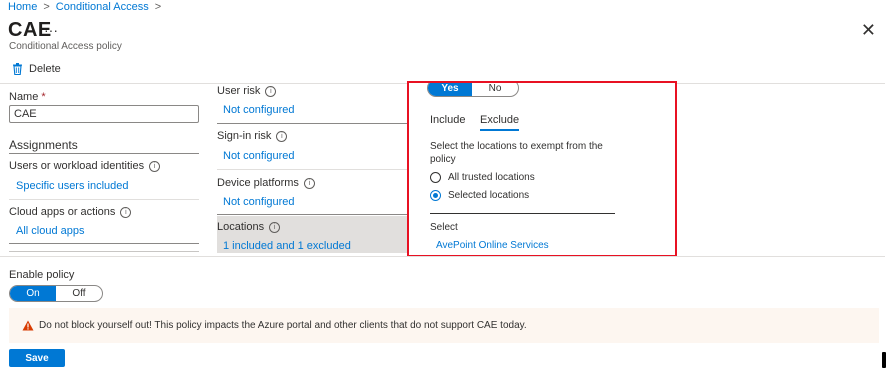 Image resolution: width=888 pixels, height=374 pixels. Describe the element at coordinates (104, 251) in the screenshot. I see `apps-divider-cut` at that location.